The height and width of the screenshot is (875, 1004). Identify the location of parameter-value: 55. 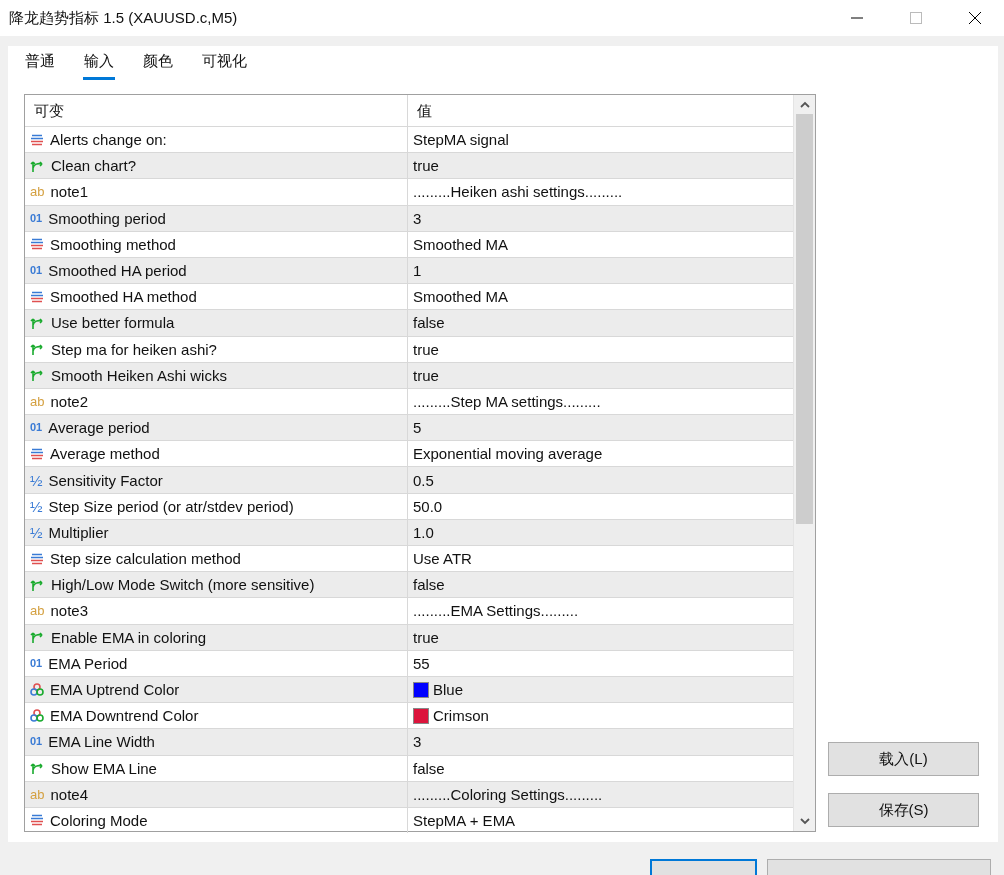
(421, 663).